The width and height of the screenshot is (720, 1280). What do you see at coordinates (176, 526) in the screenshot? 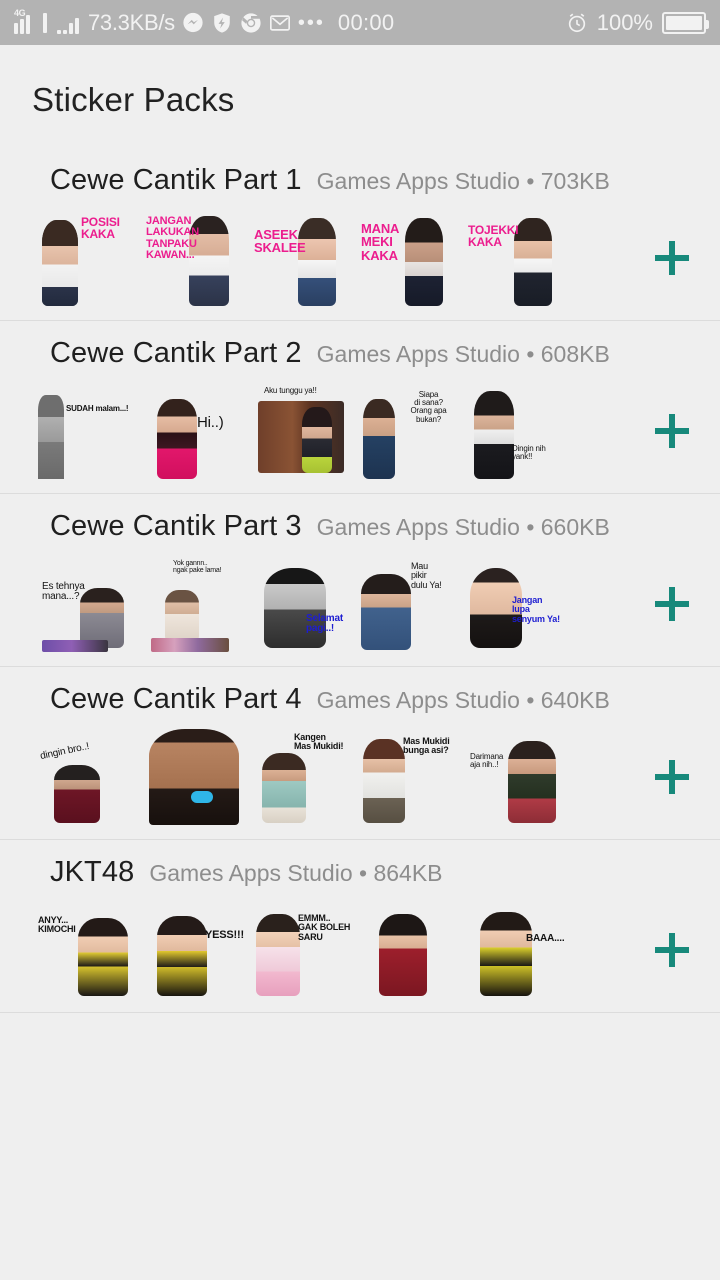
I see `pack-name: Cewe Cantik Part 3` at bounding box center [176, 526].